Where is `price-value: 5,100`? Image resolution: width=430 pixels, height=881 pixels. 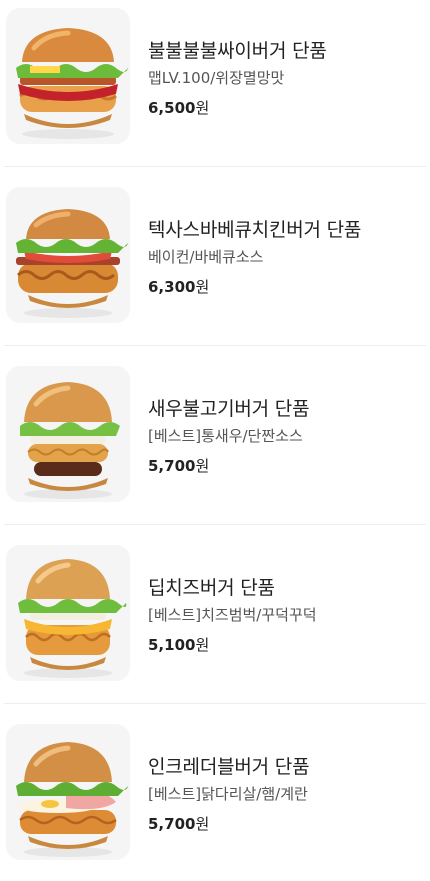 price-value: 5,100 is located at coordinates (172, 645).